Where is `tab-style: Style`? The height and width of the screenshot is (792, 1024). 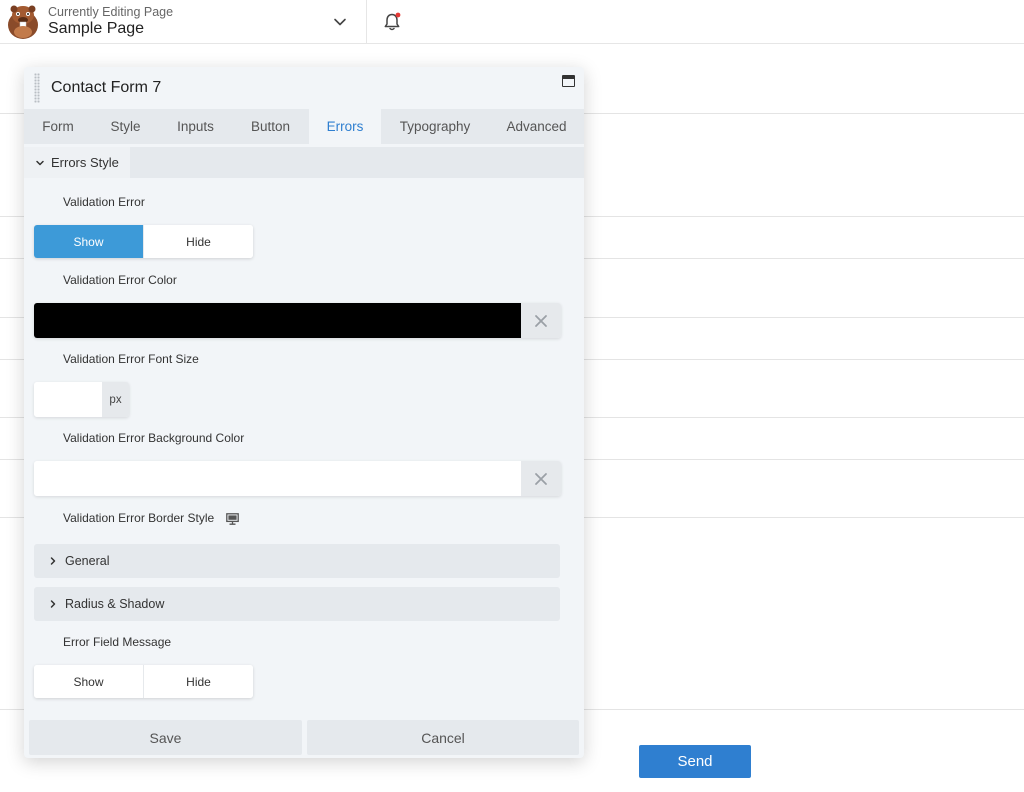 tab-style: Style is located at coordinates (125, 126).